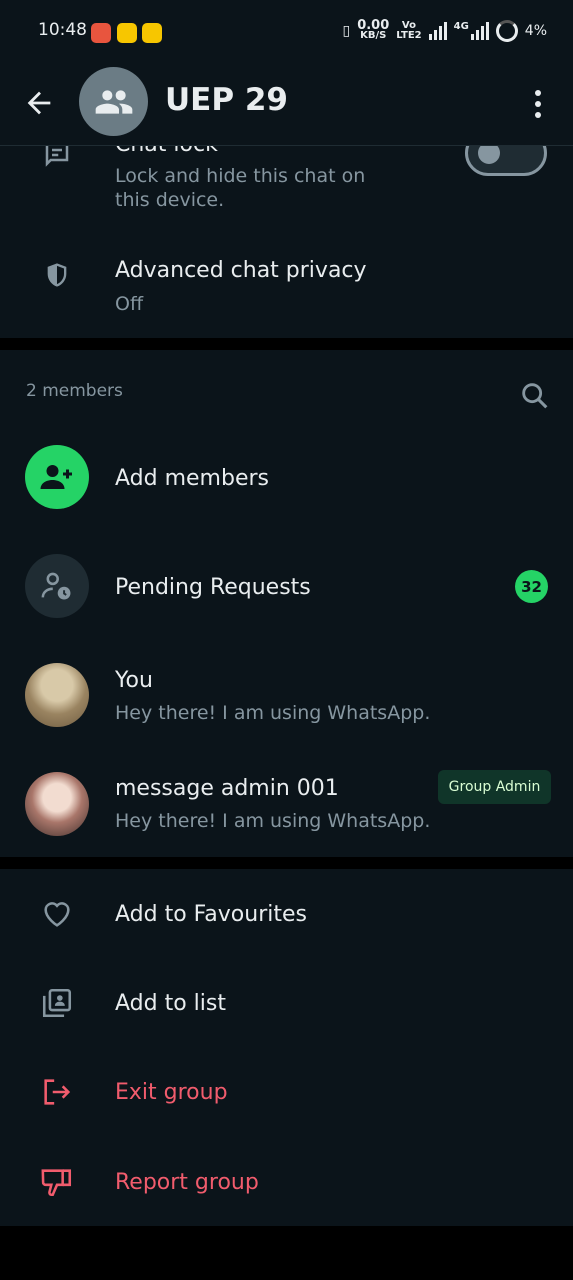 This screenshot has width=573, height=1280. I want to click on volte-bottom: LTE2, so click(409, 35).